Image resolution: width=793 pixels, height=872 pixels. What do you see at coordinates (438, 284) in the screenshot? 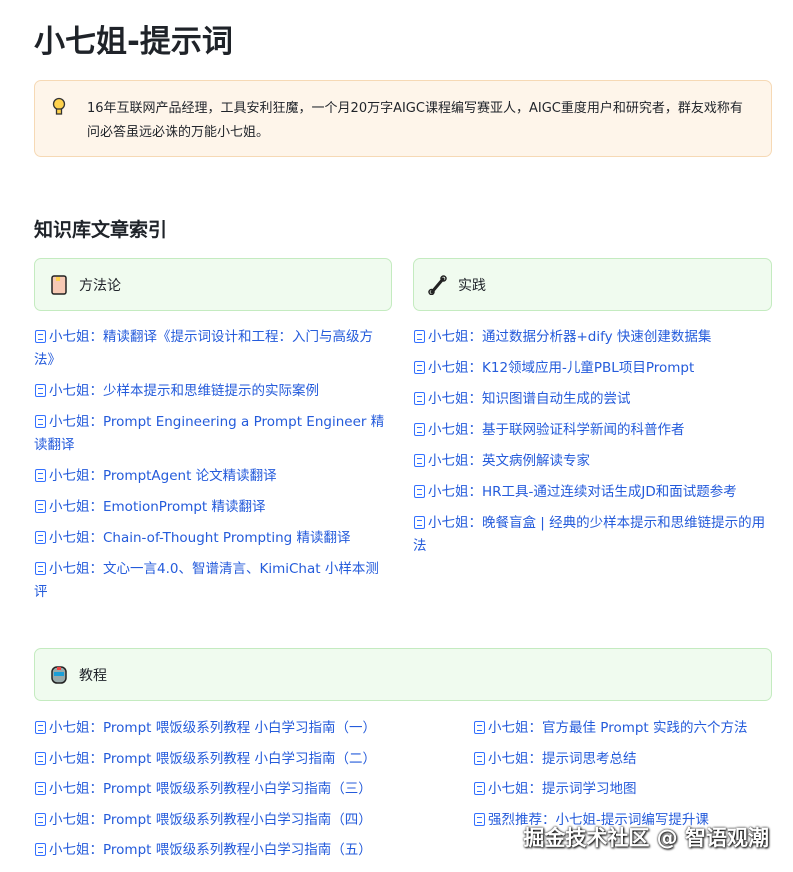
I see `wrench-icon` at bounding box center [438, 284].